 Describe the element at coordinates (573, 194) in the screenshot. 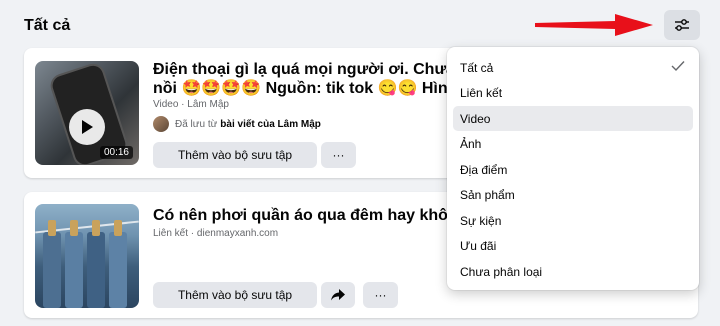

I see `menu-item-products: Sản phẩm` at that location.